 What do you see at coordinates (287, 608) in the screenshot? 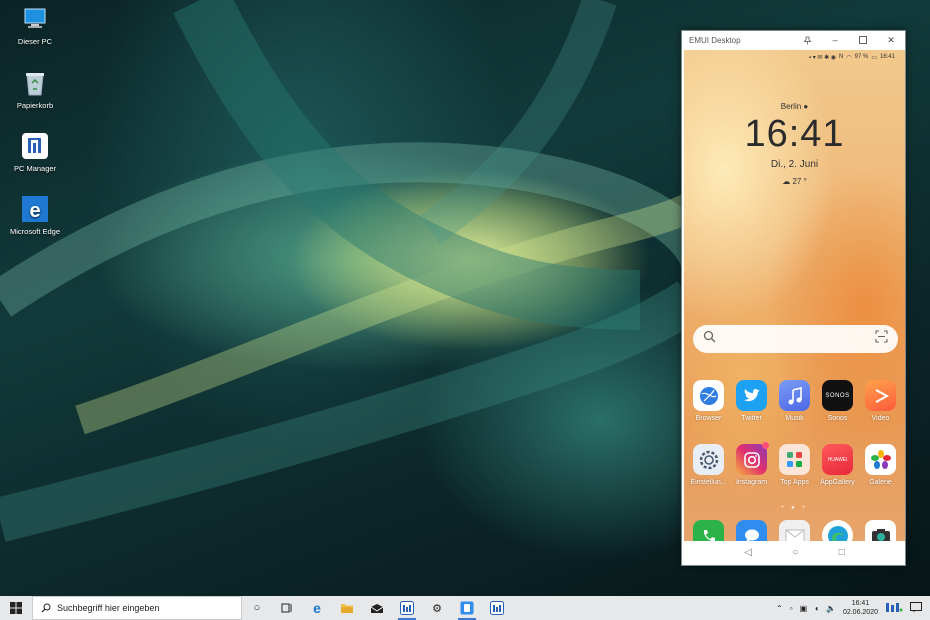
I see `task-view-icon` at bounding box center [287, 608].